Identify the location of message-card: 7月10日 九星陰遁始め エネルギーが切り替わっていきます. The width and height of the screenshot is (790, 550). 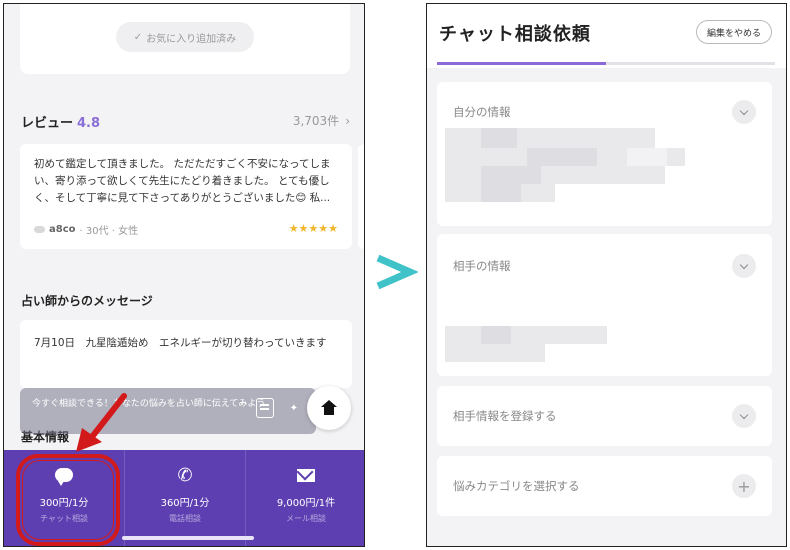
(186, 354).